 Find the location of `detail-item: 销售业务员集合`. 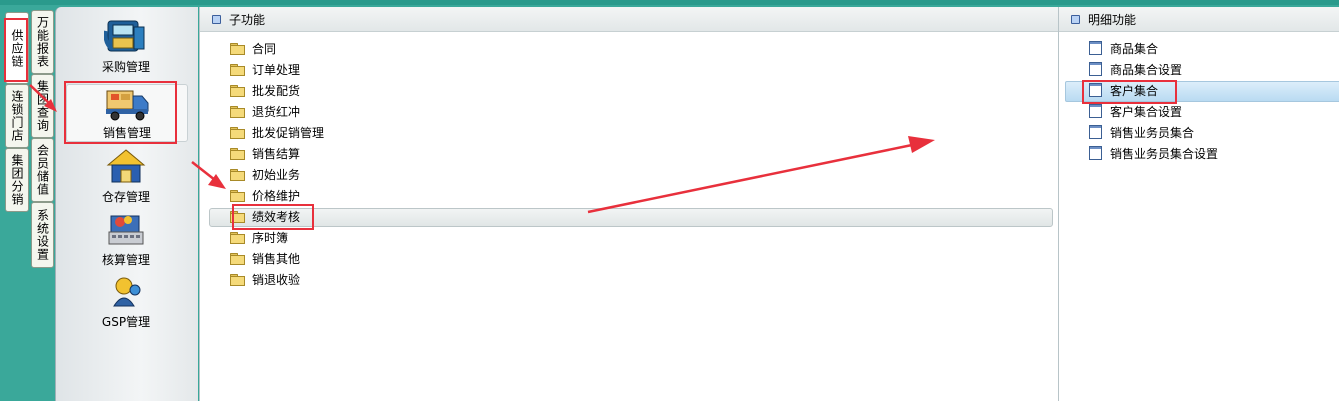

detail-item: 销售业务员集合 is located at coordinates (1141, 132).